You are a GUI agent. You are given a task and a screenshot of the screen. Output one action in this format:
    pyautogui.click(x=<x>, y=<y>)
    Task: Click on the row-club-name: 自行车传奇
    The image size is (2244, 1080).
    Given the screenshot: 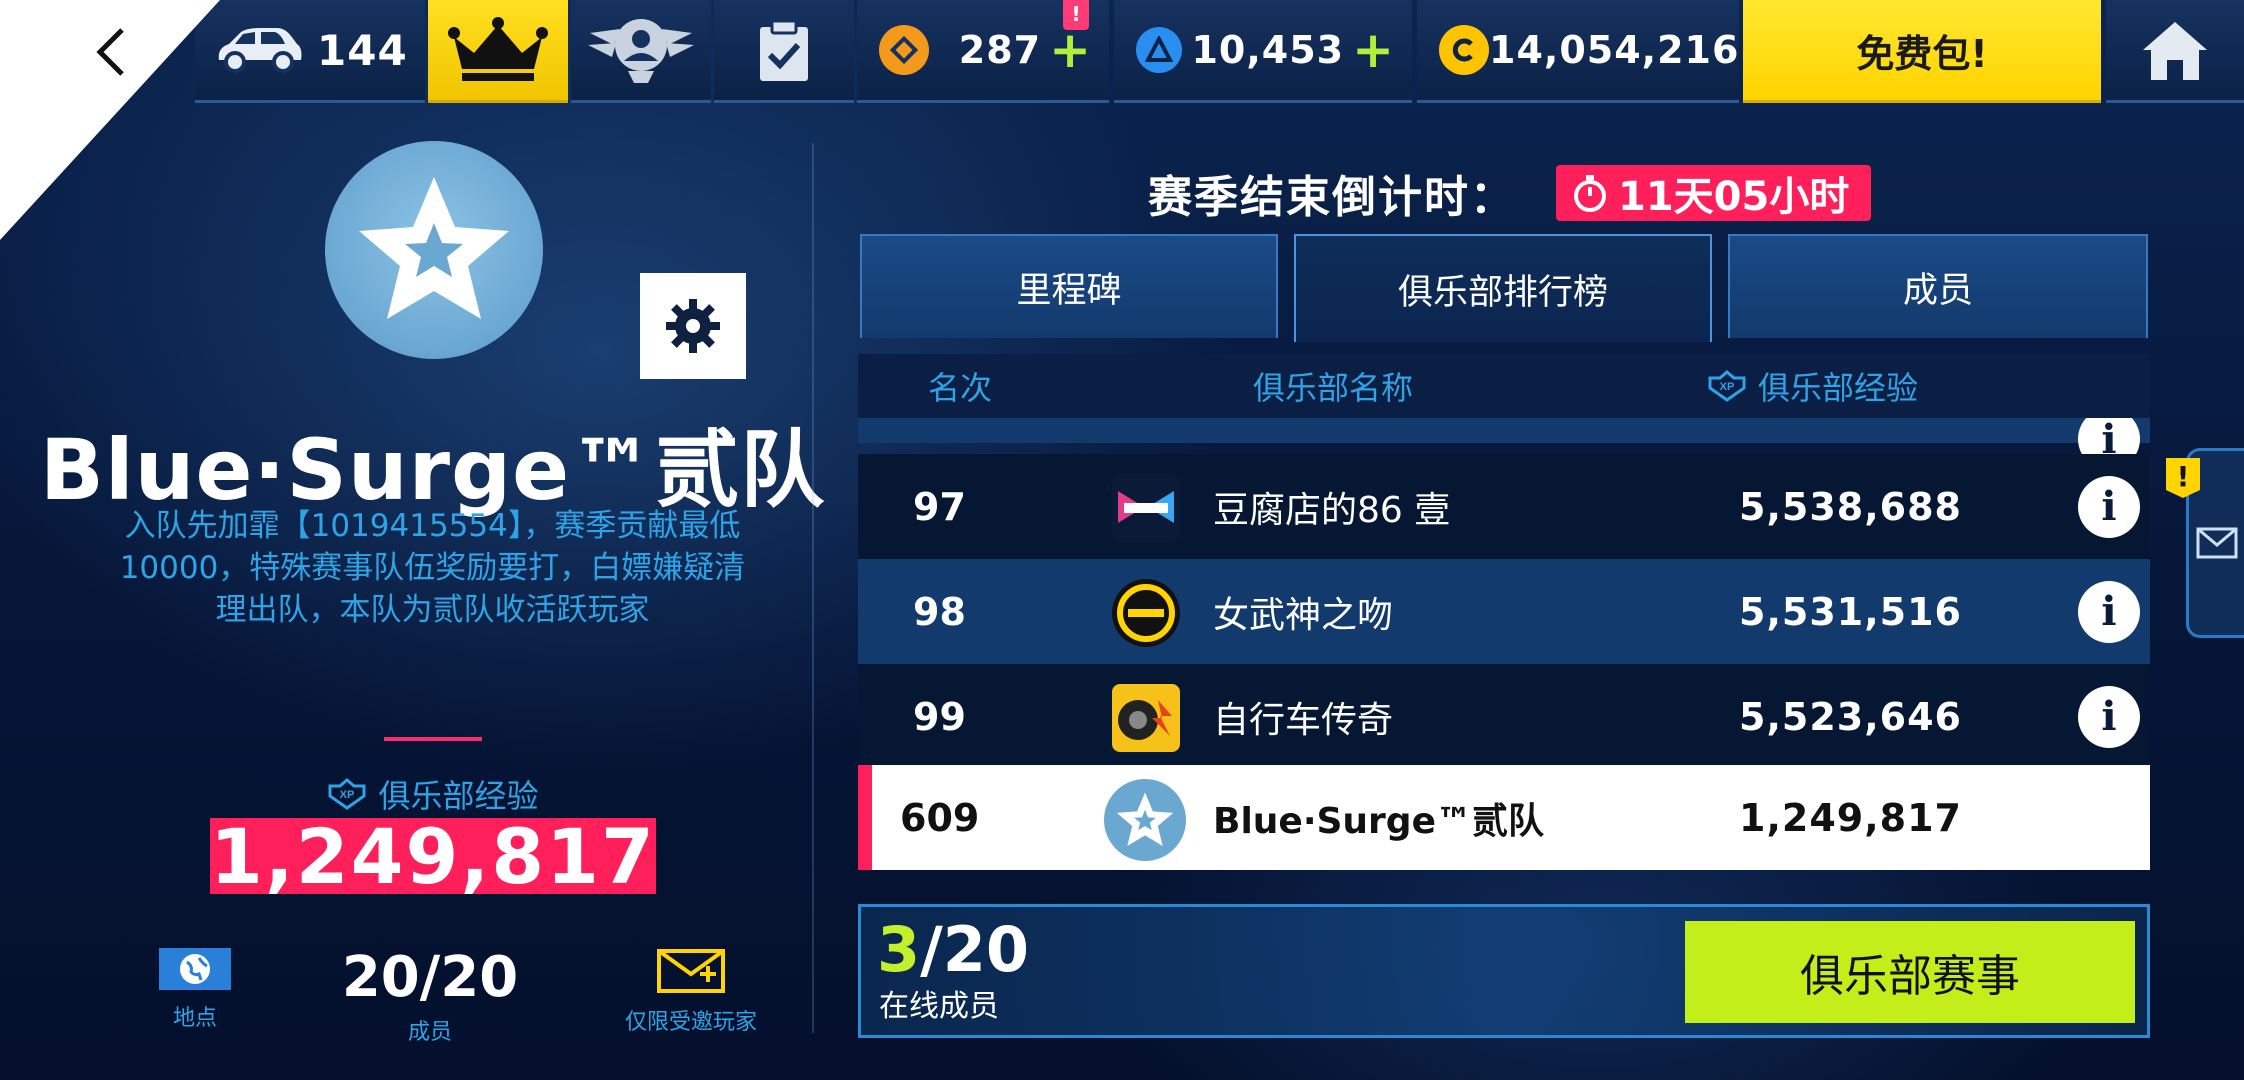 What is the action you would take?
    pyautogui.click(x=1303, y=720)
    